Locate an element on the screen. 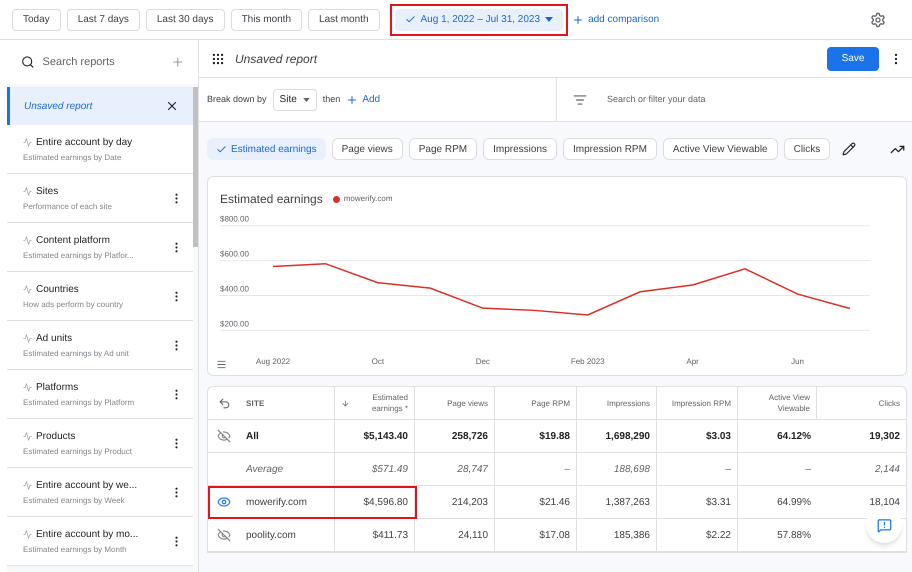  sort-icon is located at coordinates (345, 403).